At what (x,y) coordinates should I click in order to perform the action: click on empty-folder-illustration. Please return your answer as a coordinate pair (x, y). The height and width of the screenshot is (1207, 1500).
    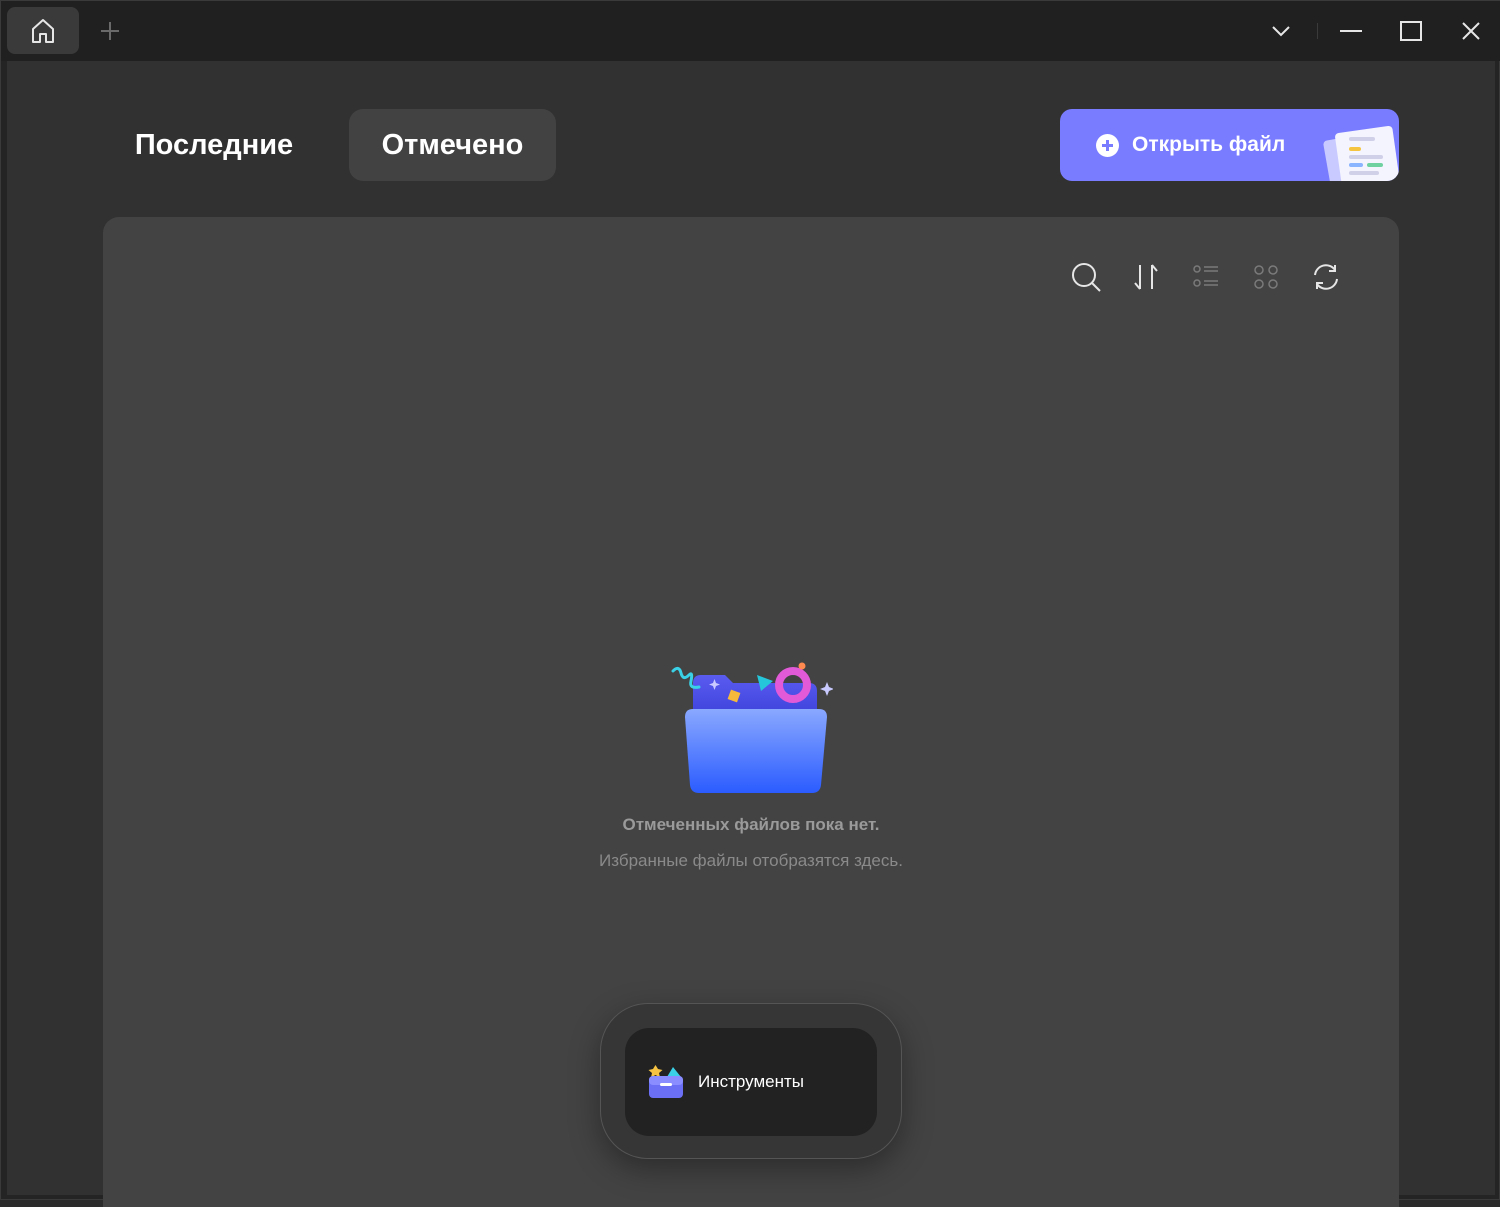
    Looking at the image, I should click on (752, 727).